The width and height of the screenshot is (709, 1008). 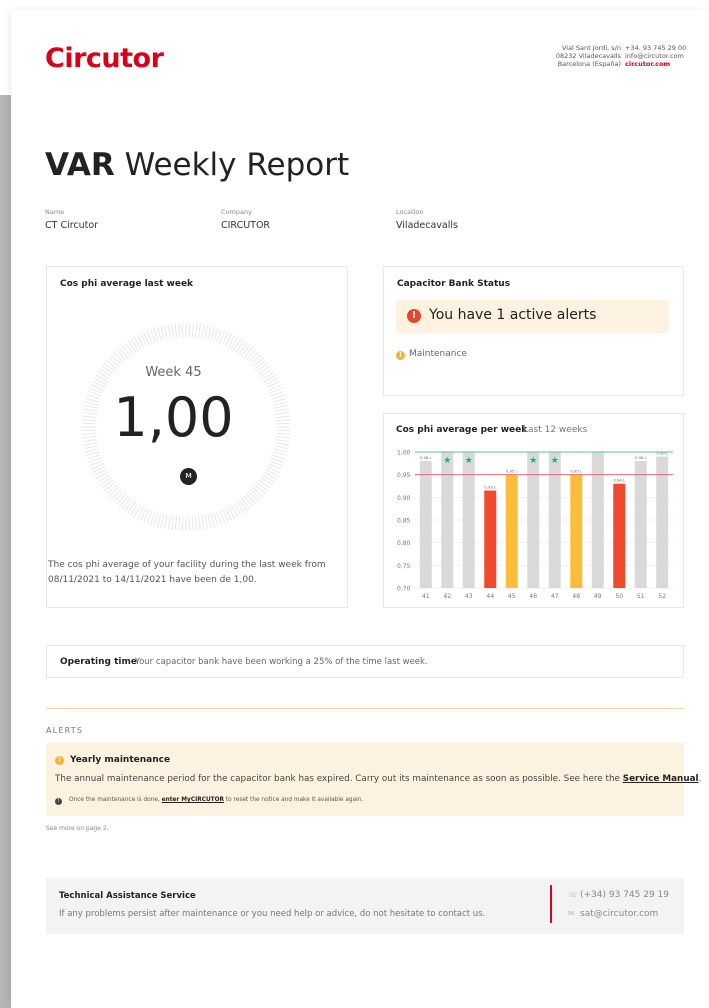 I want to click on mycircutor-link: enter MyCIRCUTOR, so click(x=193, y=800).